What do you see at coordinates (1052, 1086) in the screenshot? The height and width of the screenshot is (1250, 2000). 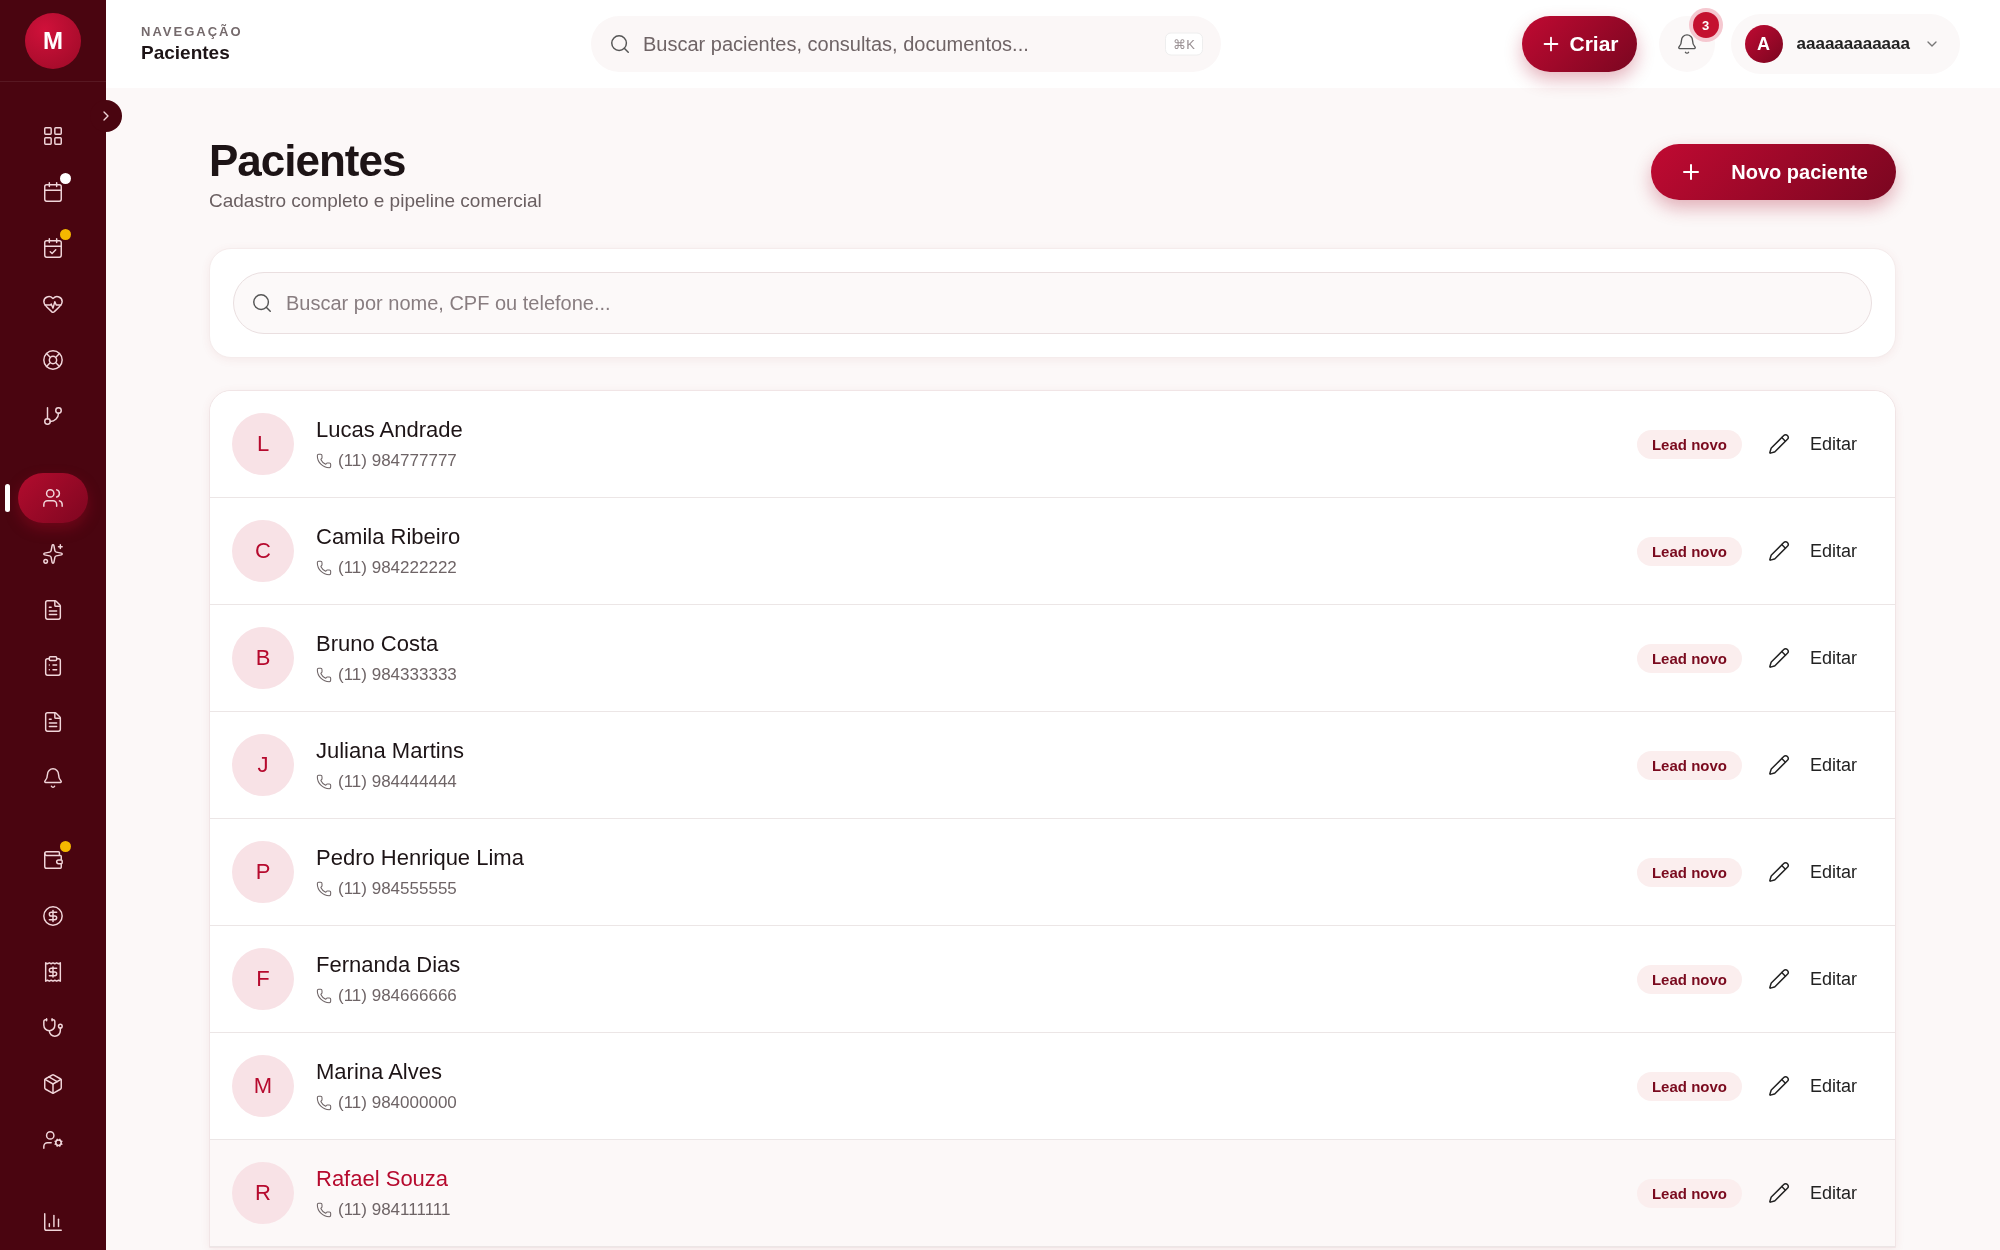 I see `patient-row: M Marina Alves (11) 984000000 Lead novo Editar` at bounding box center [1052, 1086].